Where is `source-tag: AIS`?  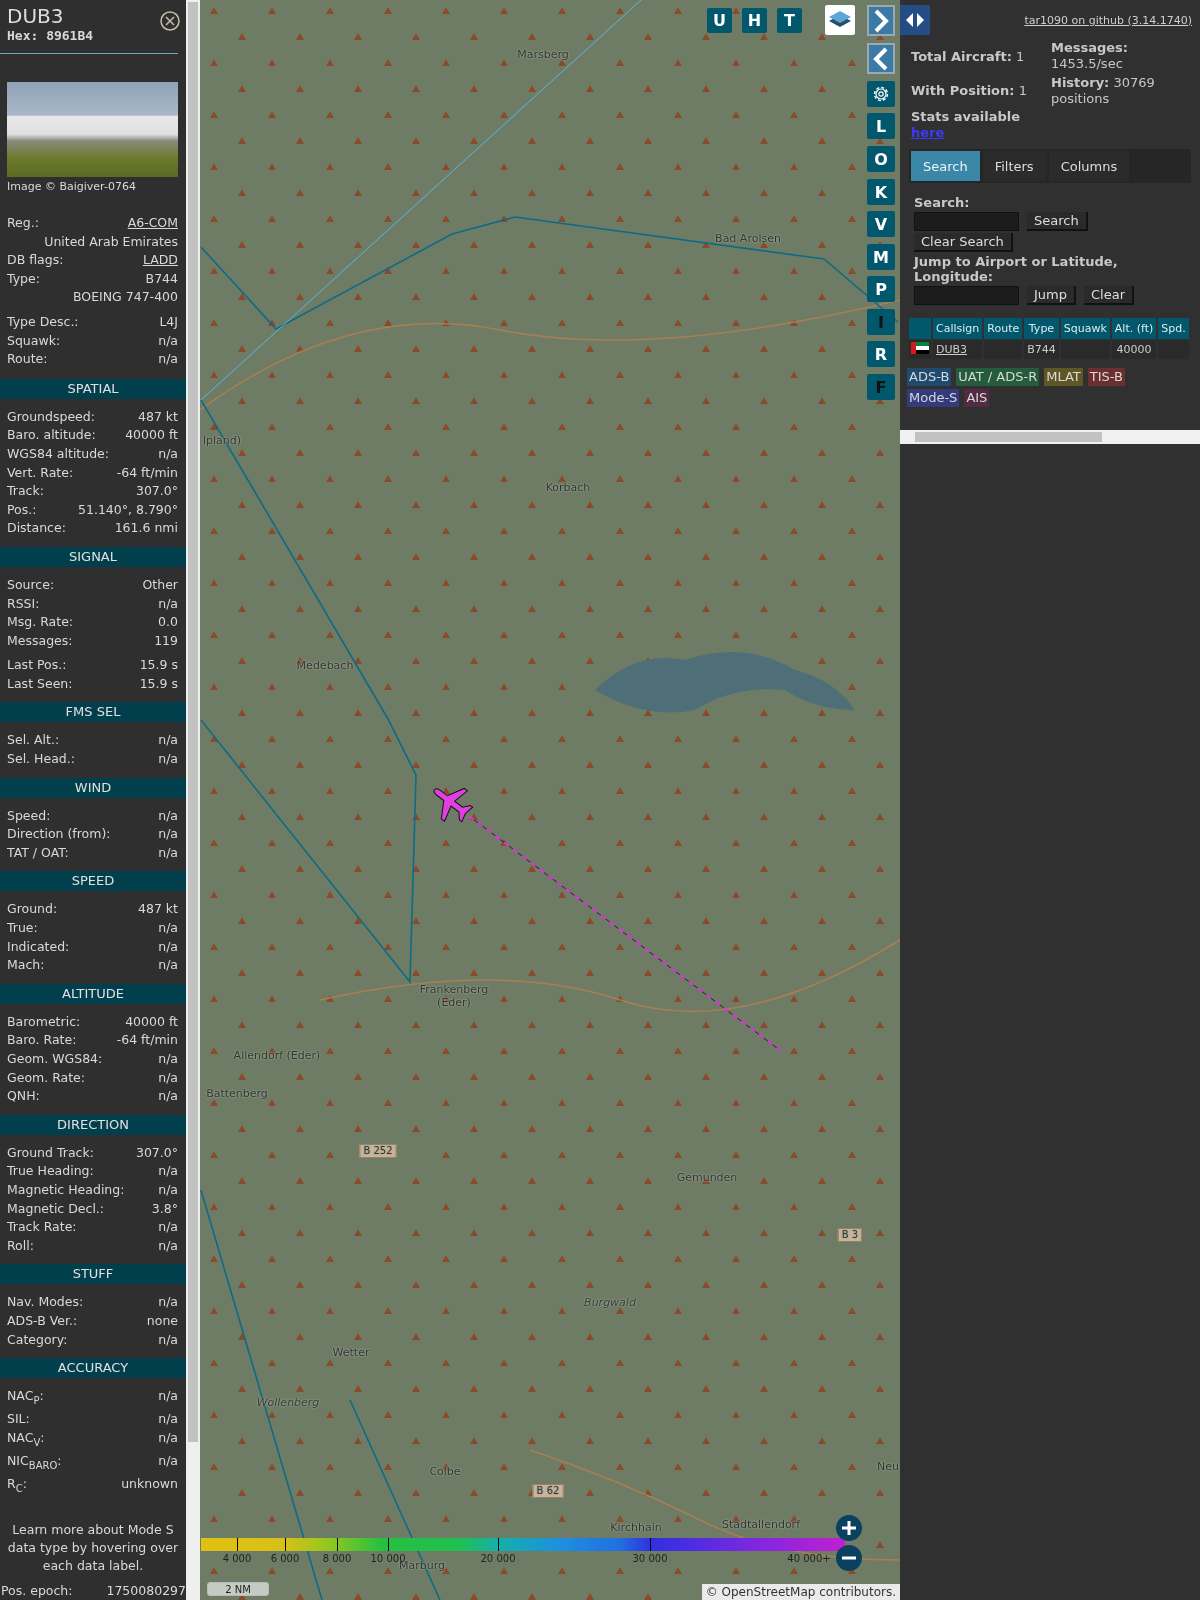
source-tag: AIS is located at coordinates (977, 398).